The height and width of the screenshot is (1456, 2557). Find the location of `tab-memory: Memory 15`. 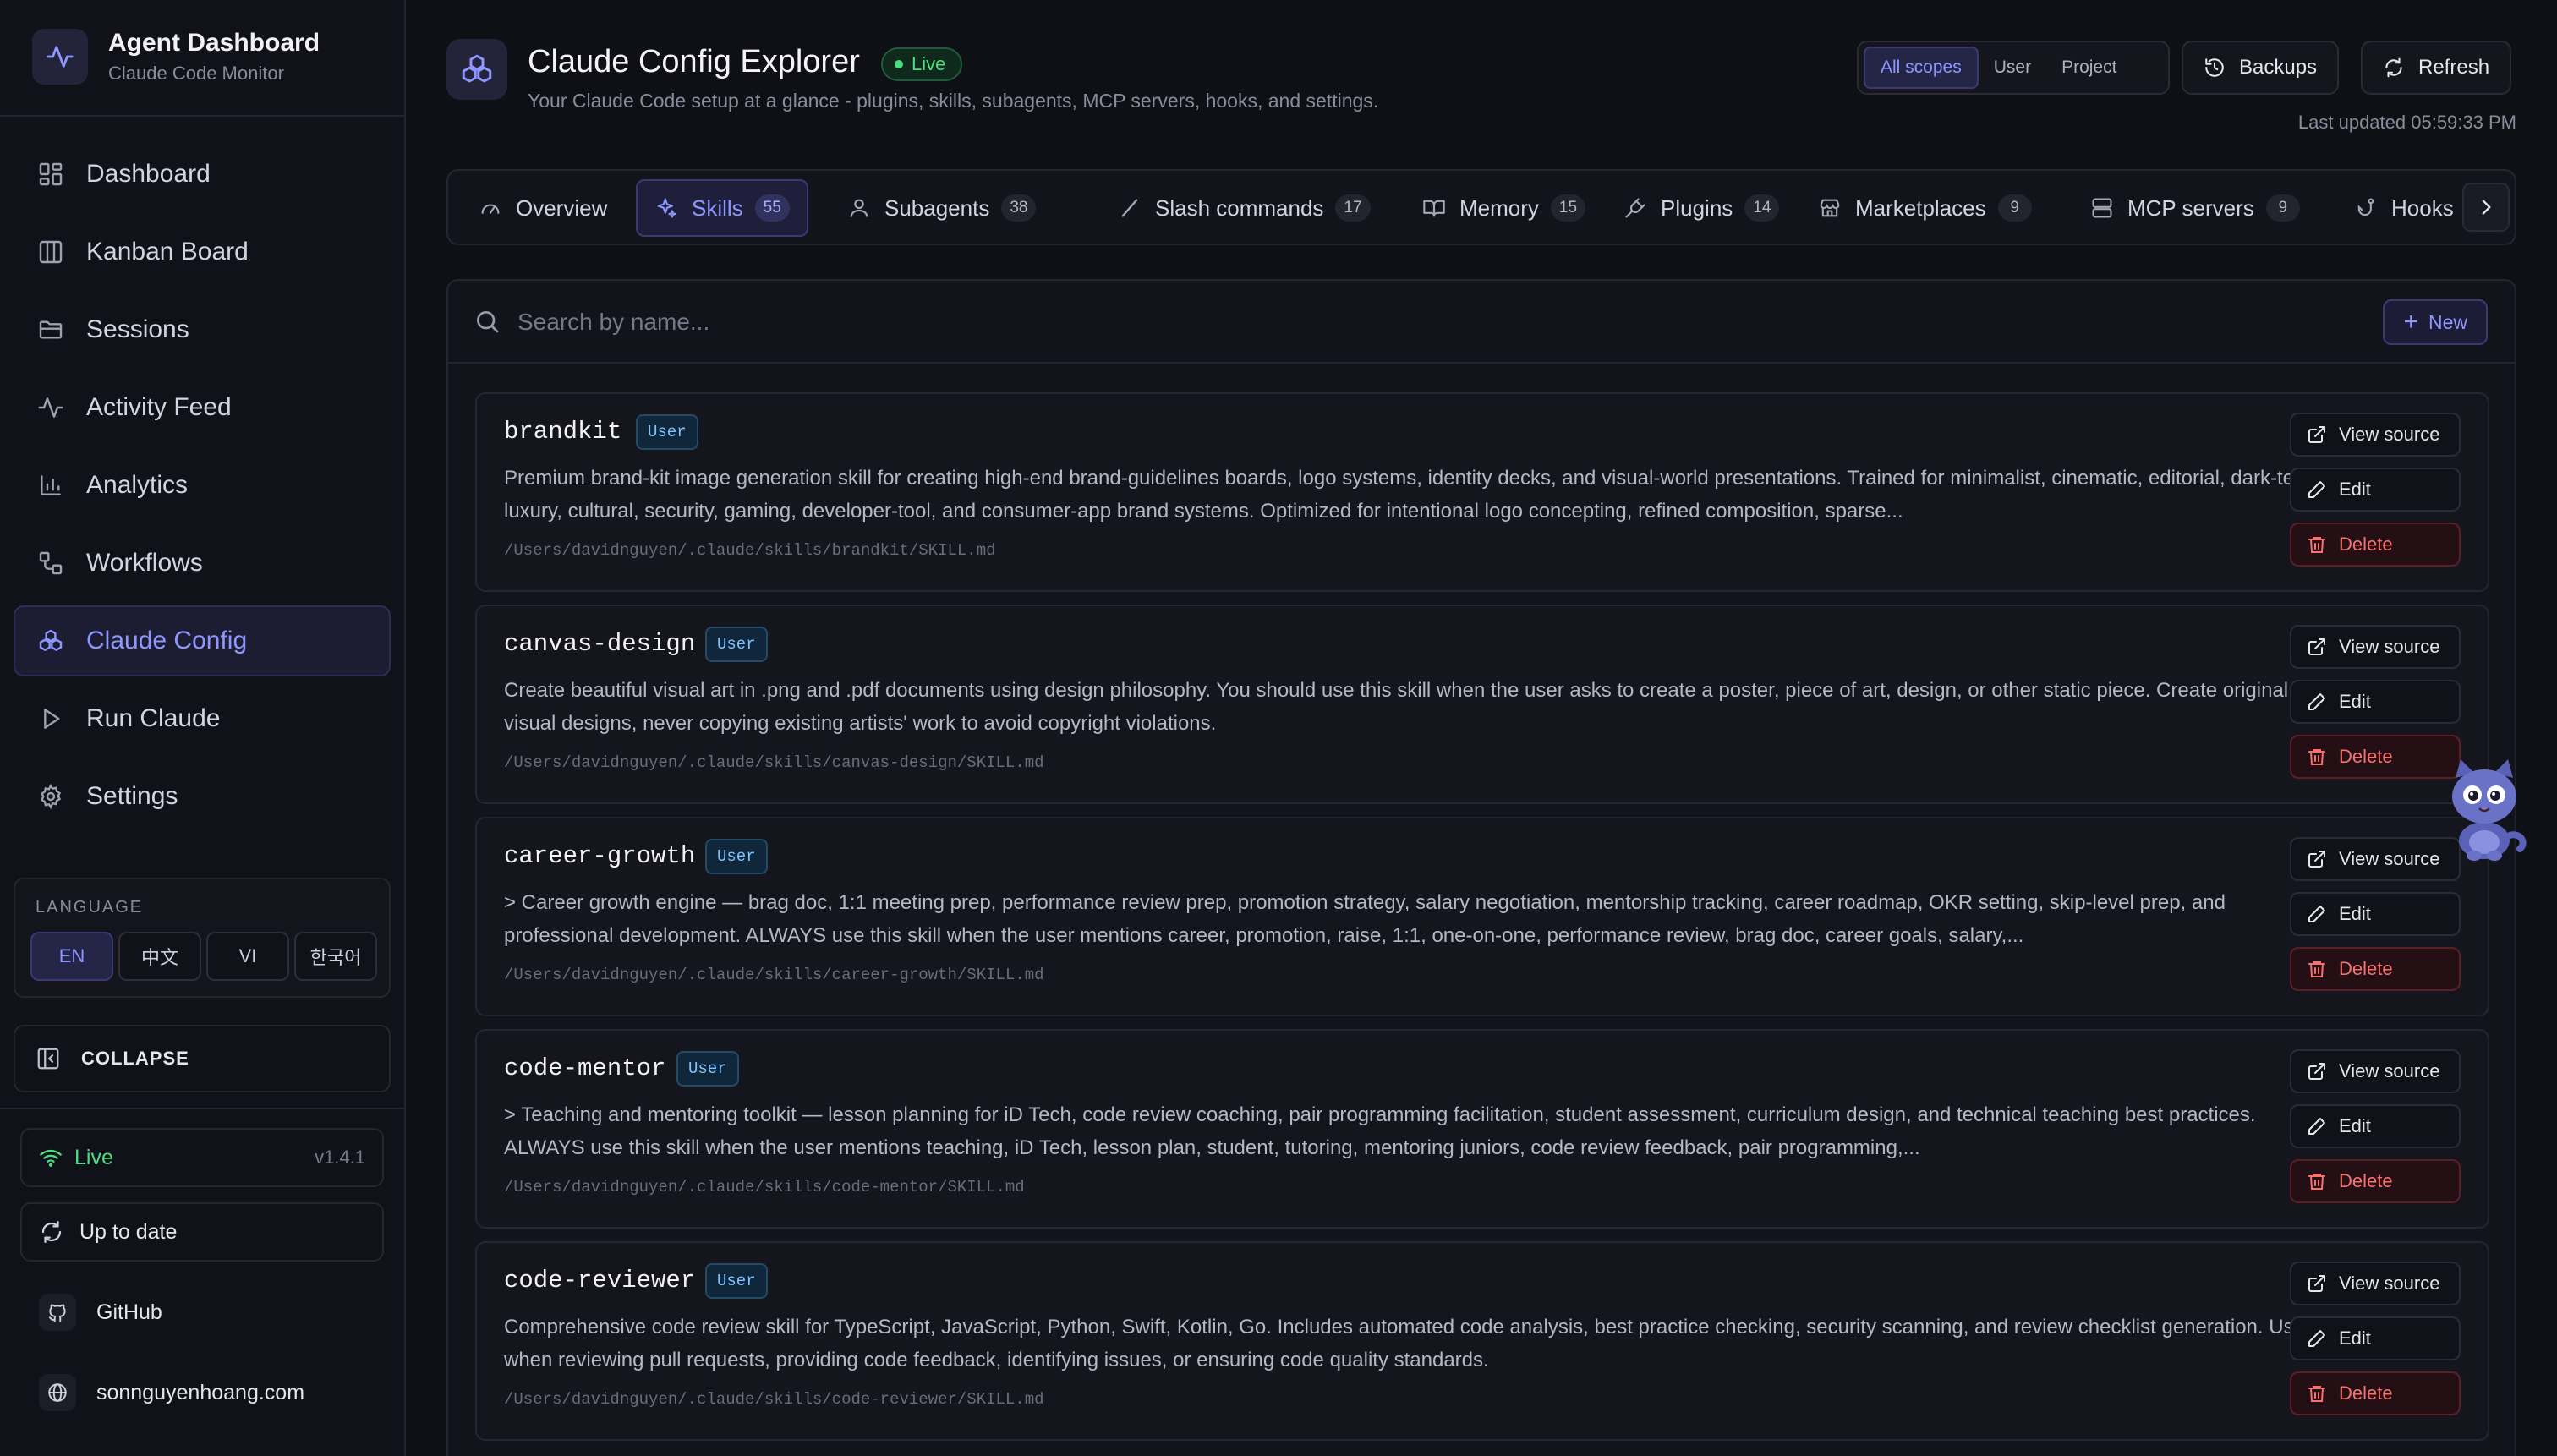

tab-memory: Memory 15 is located at coordinates (1504, 208).